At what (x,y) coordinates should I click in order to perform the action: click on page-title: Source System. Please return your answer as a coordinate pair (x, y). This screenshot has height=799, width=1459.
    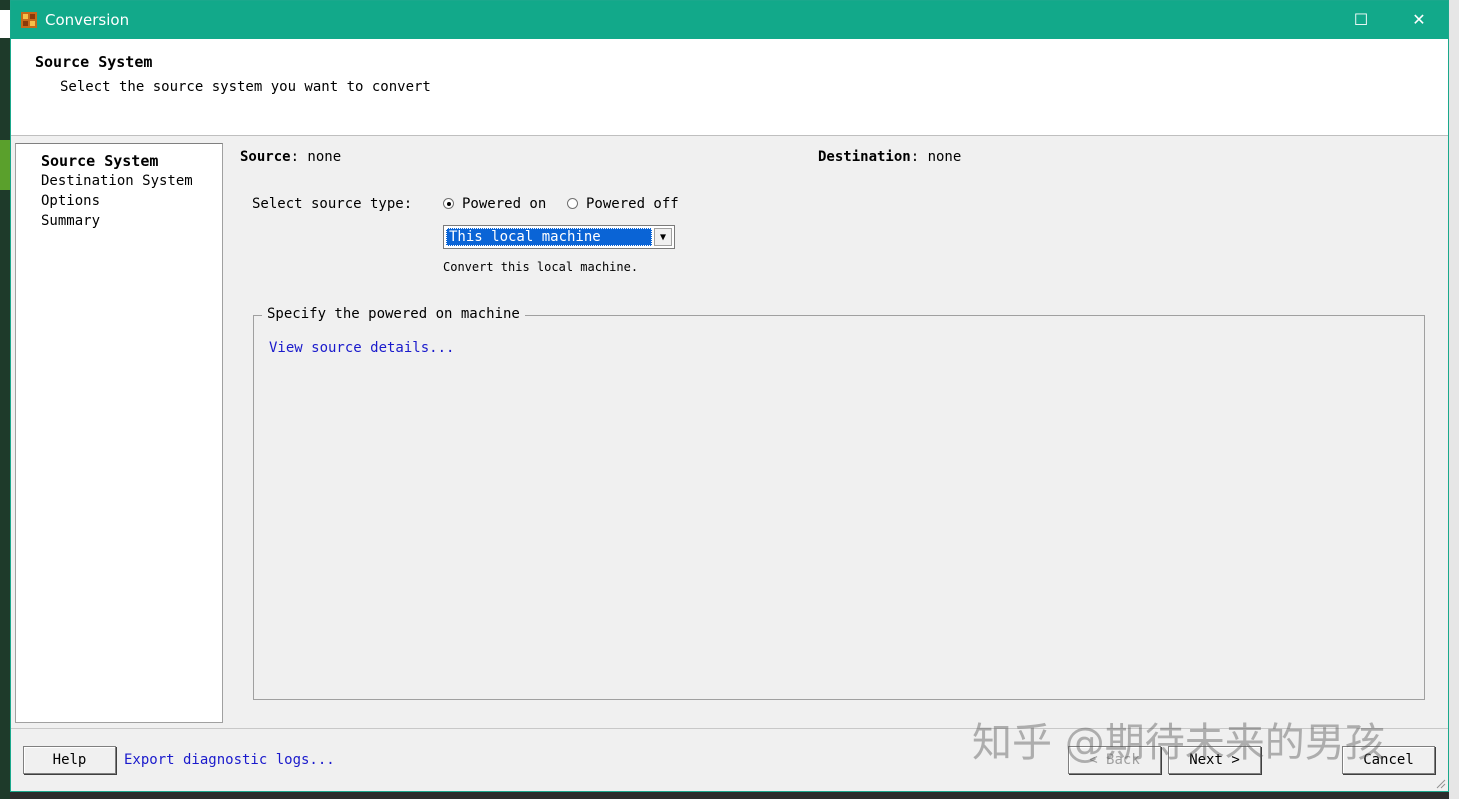
    Looking at the image, I should click on (94, 62).